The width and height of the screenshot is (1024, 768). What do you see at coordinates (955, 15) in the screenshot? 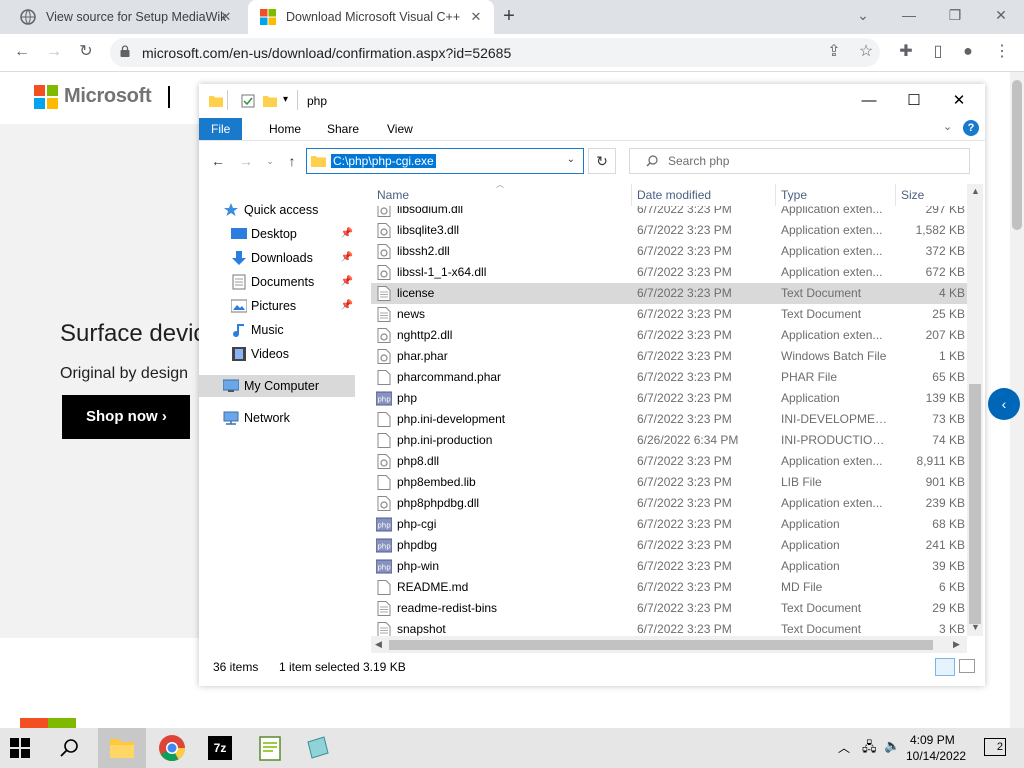
I see `restore-icon: ❐` at bounding box center [955, 15].